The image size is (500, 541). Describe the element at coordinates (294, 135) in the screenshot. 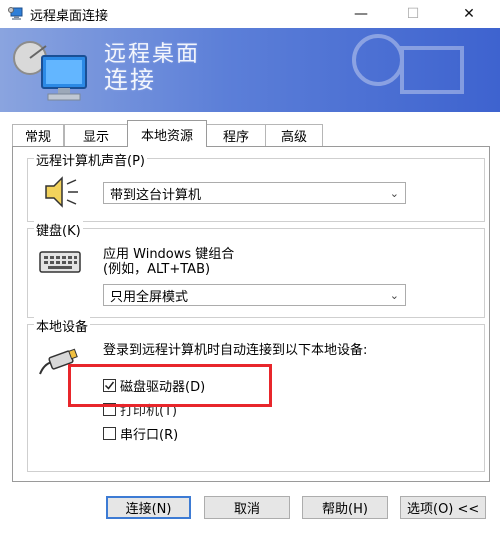

I see `tab-advanced: 高级` at that location.